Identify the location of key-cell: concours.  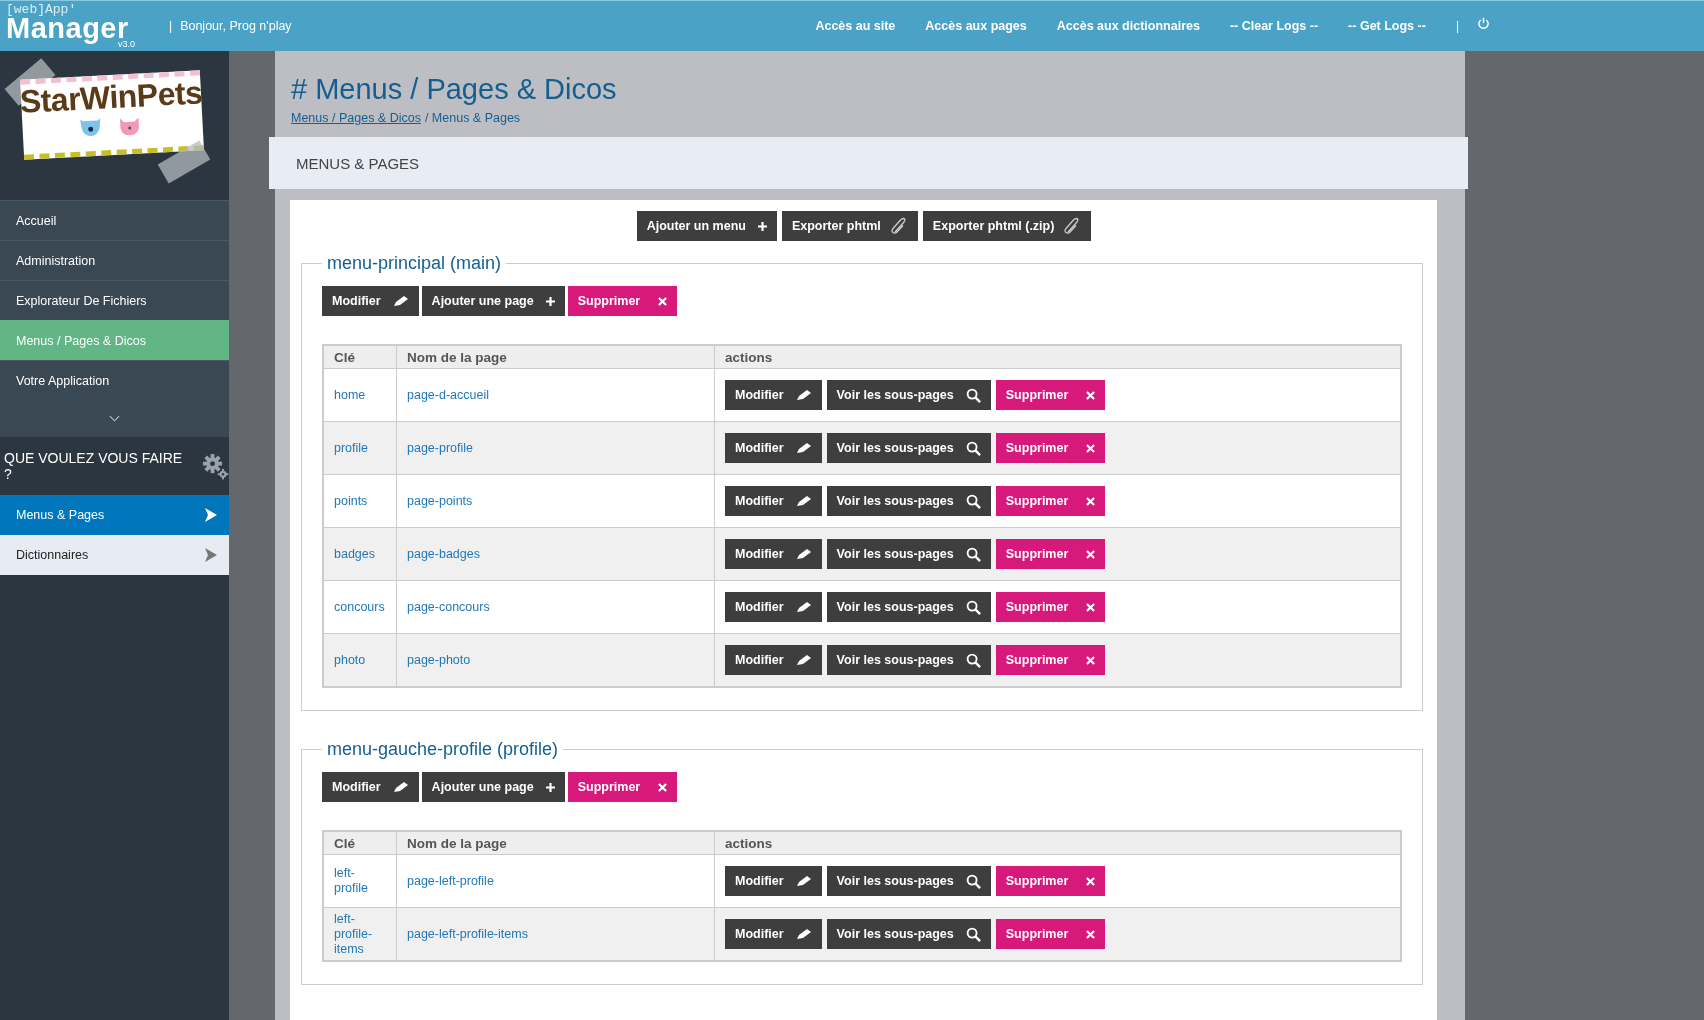
(360, 607).